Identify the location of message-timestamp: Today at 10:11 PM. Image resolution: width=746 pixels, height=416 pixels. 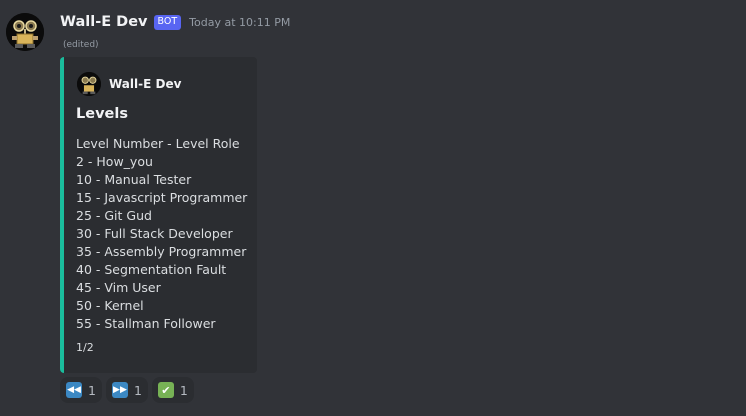
(239, 22).